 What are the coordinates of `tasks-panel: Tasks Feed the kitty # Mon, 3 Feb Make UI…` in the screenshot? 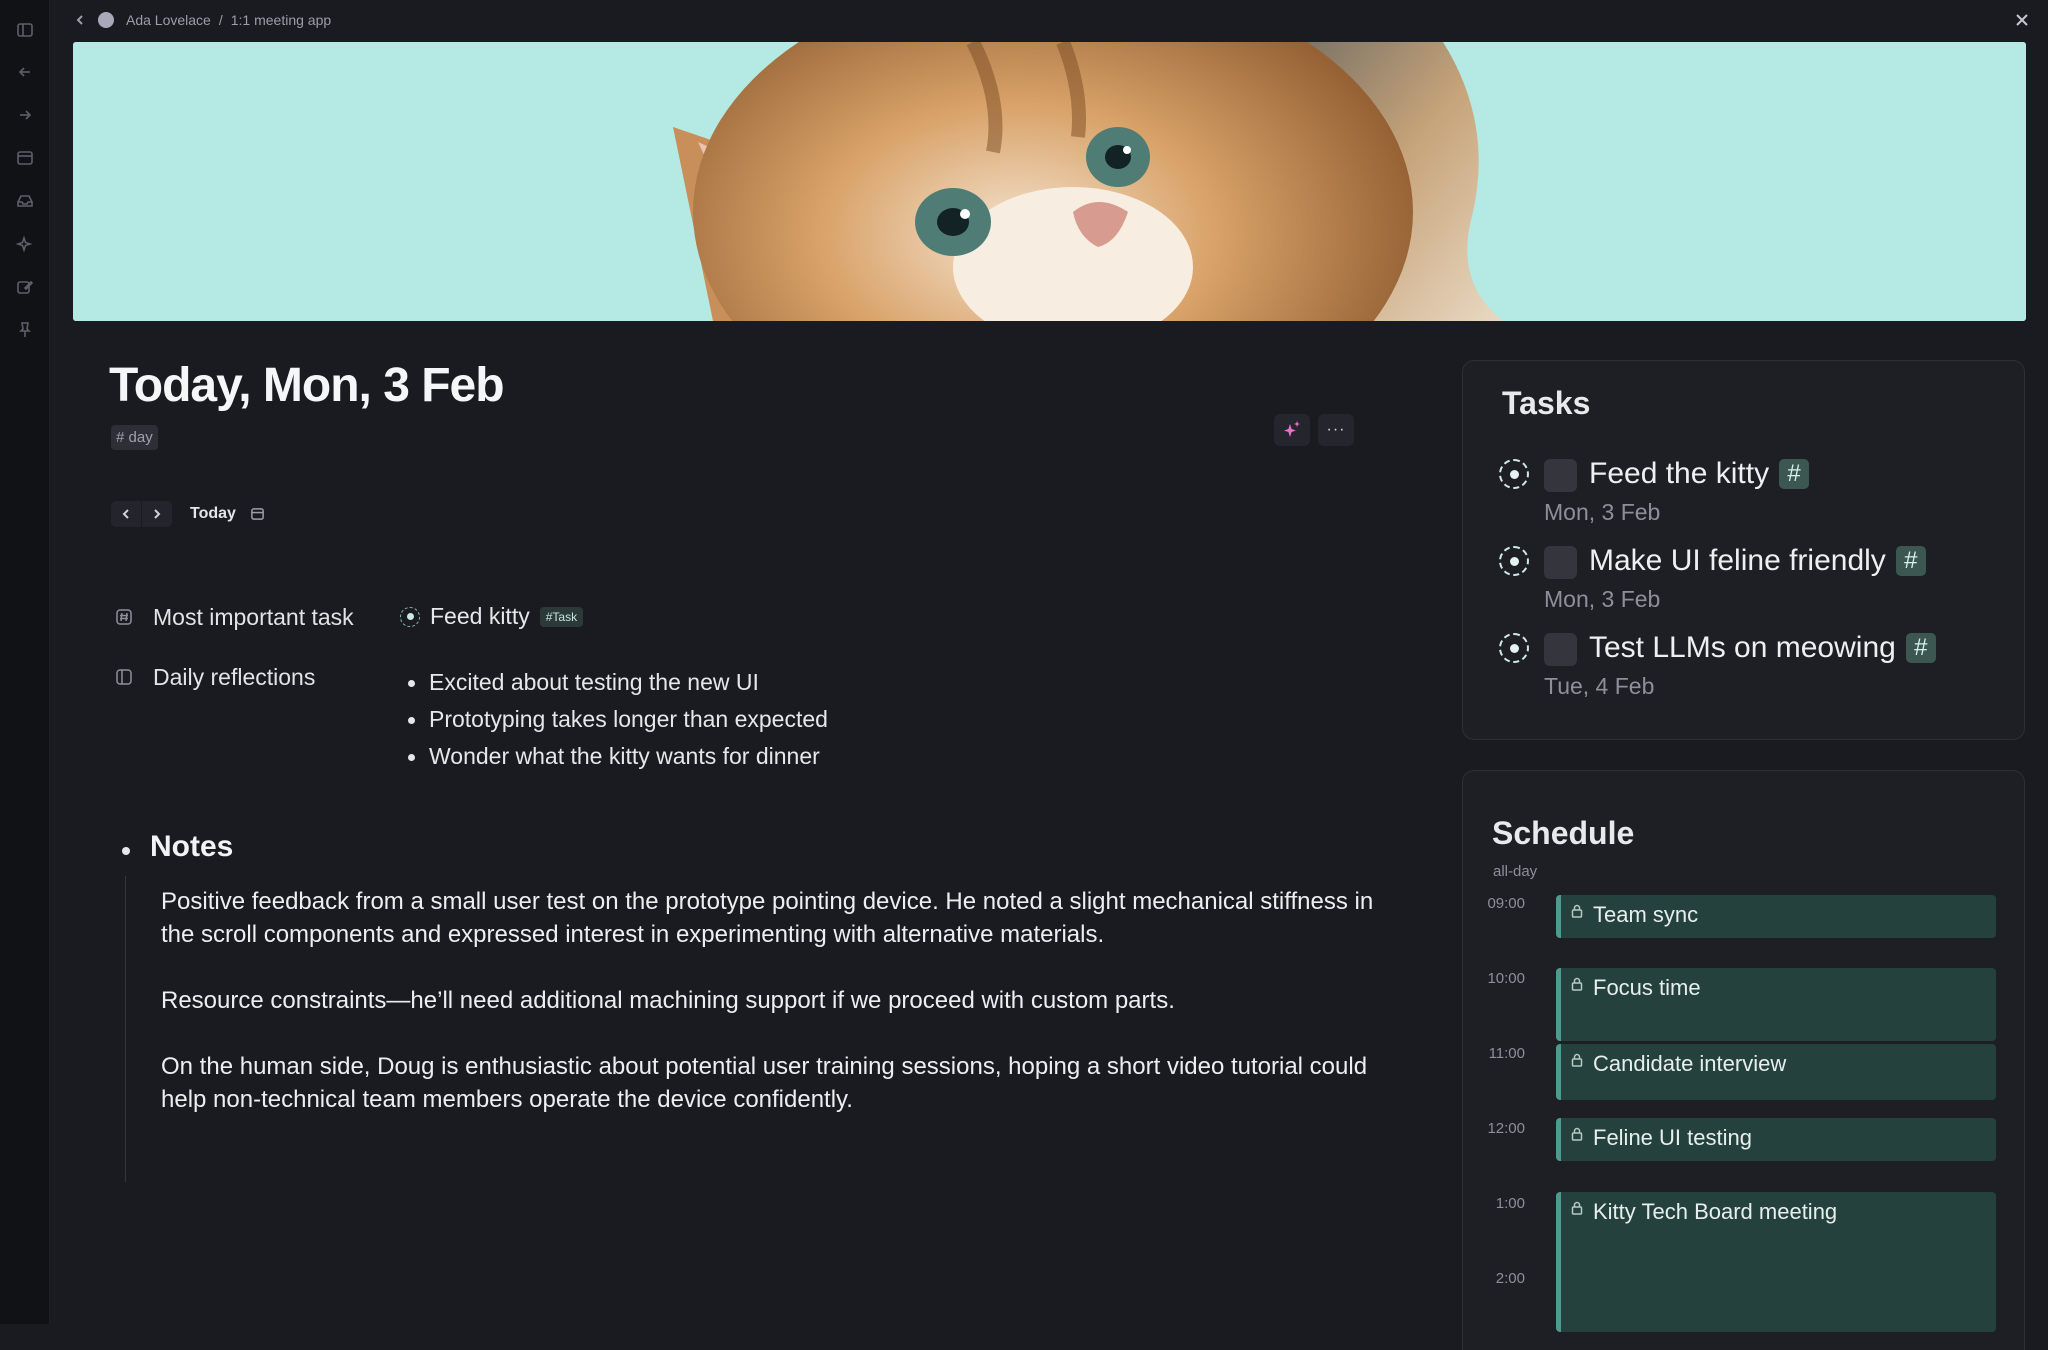 It's located at (1743, 550).